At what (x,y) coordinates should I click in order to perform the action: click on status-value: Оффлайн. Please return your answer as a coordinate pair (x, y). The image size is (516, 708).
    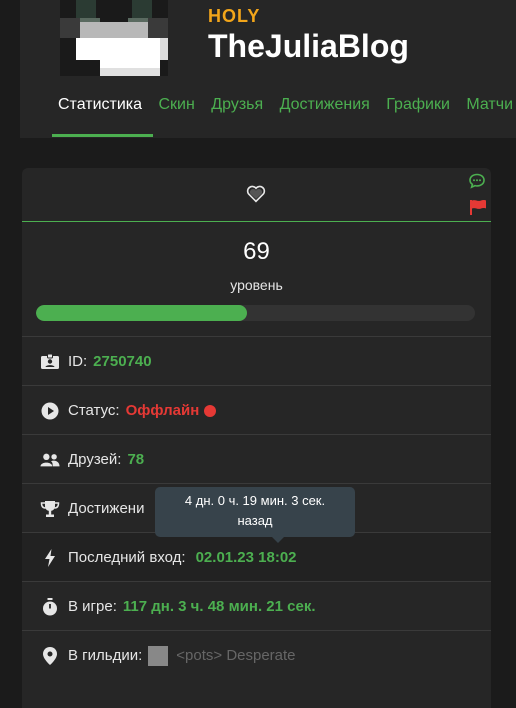
    Looking at the image, I should click on (162, 410).